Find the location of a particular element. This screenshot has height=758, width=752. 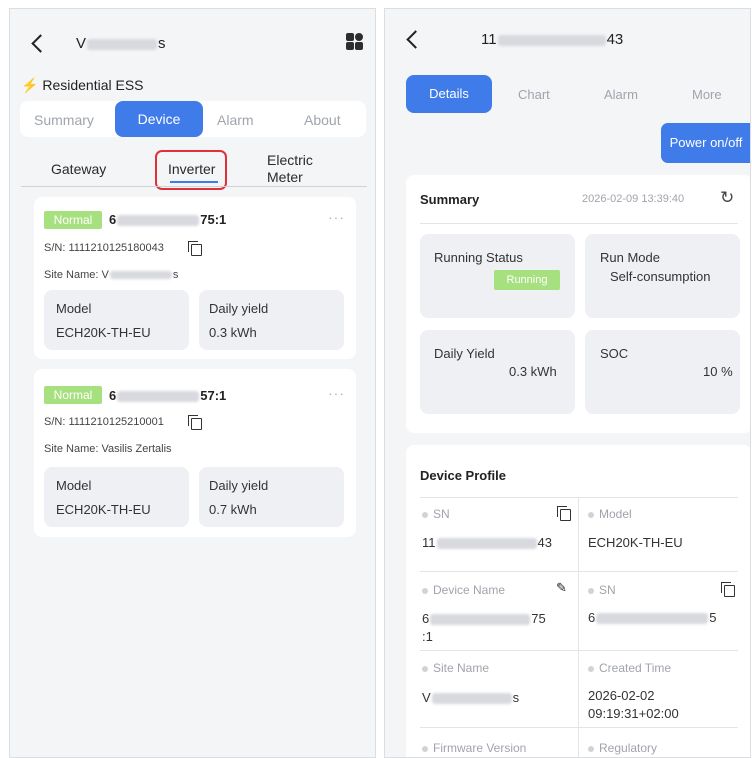

page-title: 11 43 is located at coordinates (552, 39).